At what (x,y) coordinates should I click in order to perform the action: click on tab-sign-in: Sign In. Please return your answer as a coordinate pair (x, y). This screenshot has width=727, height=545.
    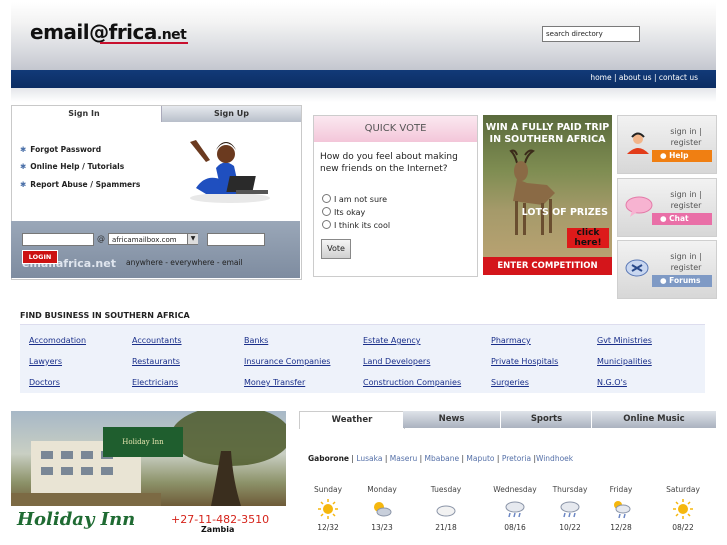
    Looking at the image, I should click on (84, 114).